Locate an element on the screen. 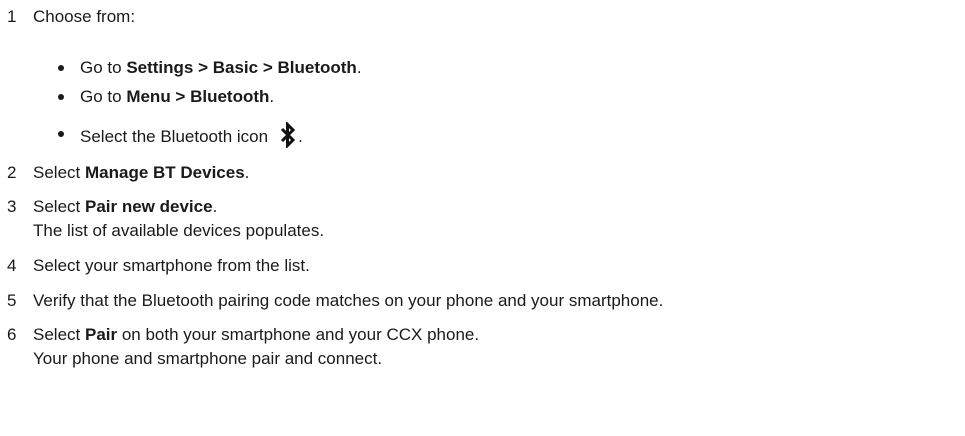  step-action: Pair new device is located at coordinates (148, 206).